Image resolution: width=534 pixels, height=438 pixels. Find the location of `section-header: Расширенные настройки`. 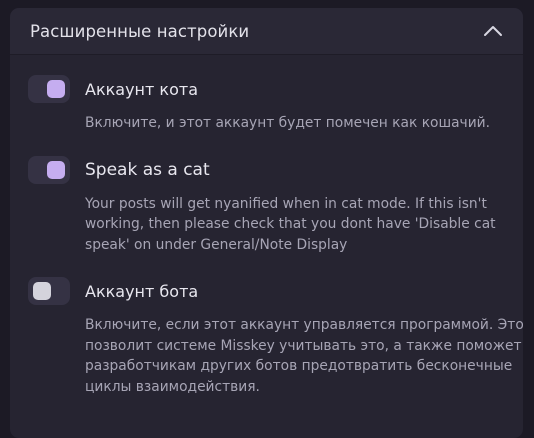

section-header: Расширенные настройки is located at coordinates (266, 31).